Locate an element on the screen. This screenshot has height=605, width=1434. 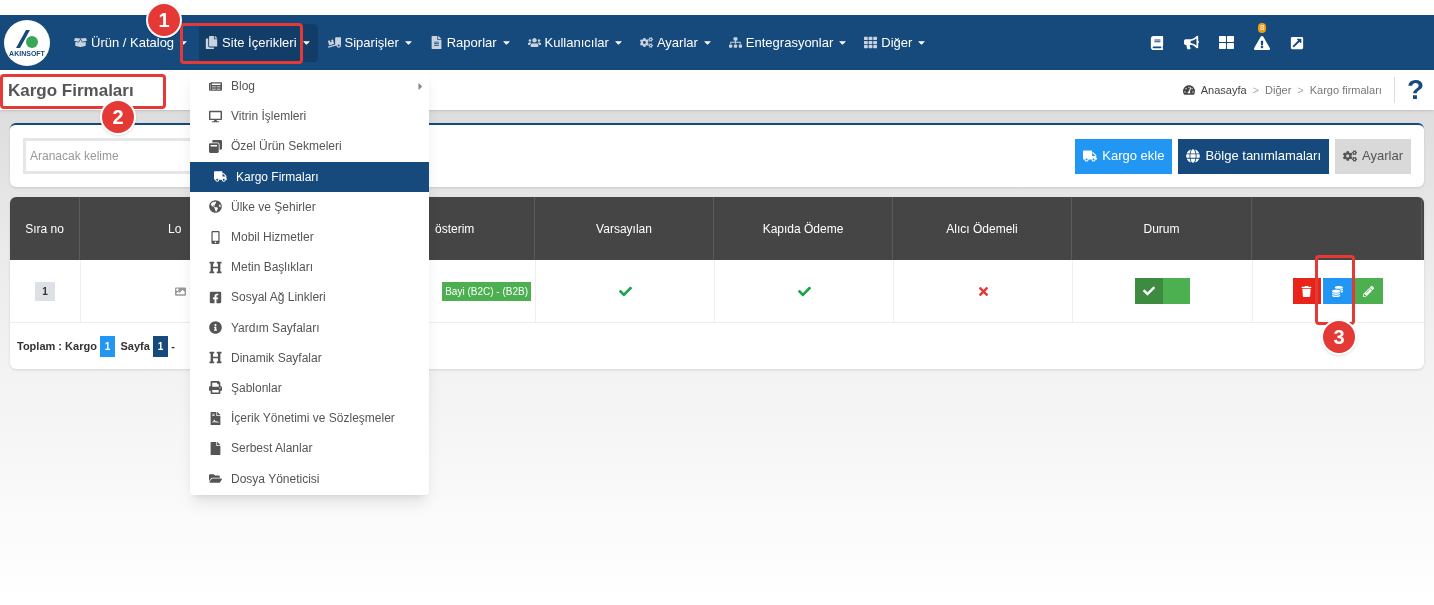
column-header: Durum is located at coordinates (1161, 229).